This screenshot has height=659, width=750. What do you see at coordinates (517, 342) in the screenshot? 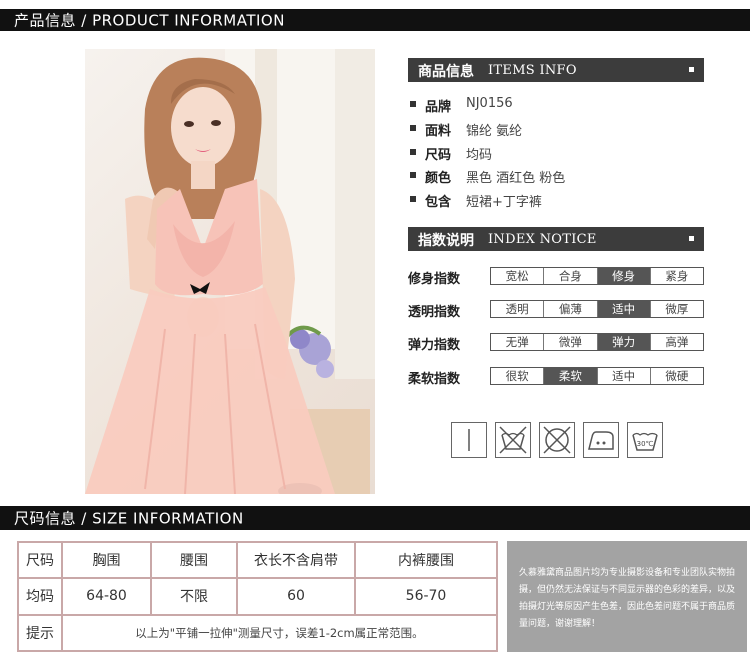
I see `index-option: 无弹` at bounding box center [517, 342].